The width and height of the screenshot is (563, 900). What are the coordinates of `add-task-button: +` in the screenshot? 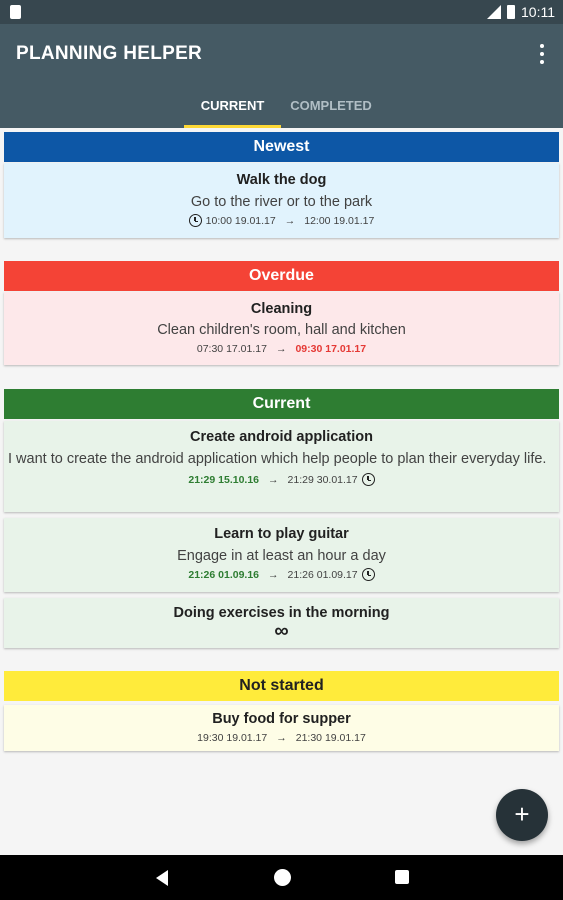 It's located at (522, 815).